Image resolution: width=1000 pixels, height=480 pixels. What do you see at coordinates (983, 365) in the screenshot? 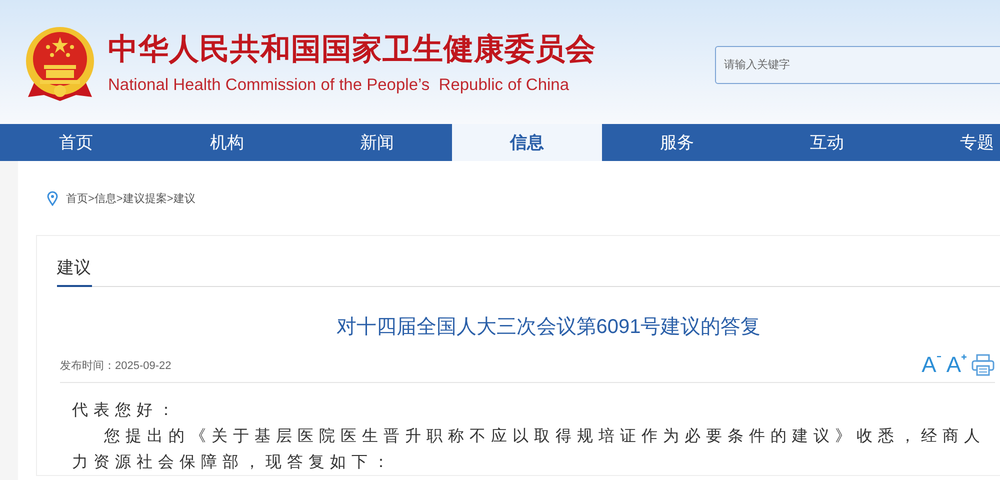
I see `print-icon` at bounding box center [983, 365].